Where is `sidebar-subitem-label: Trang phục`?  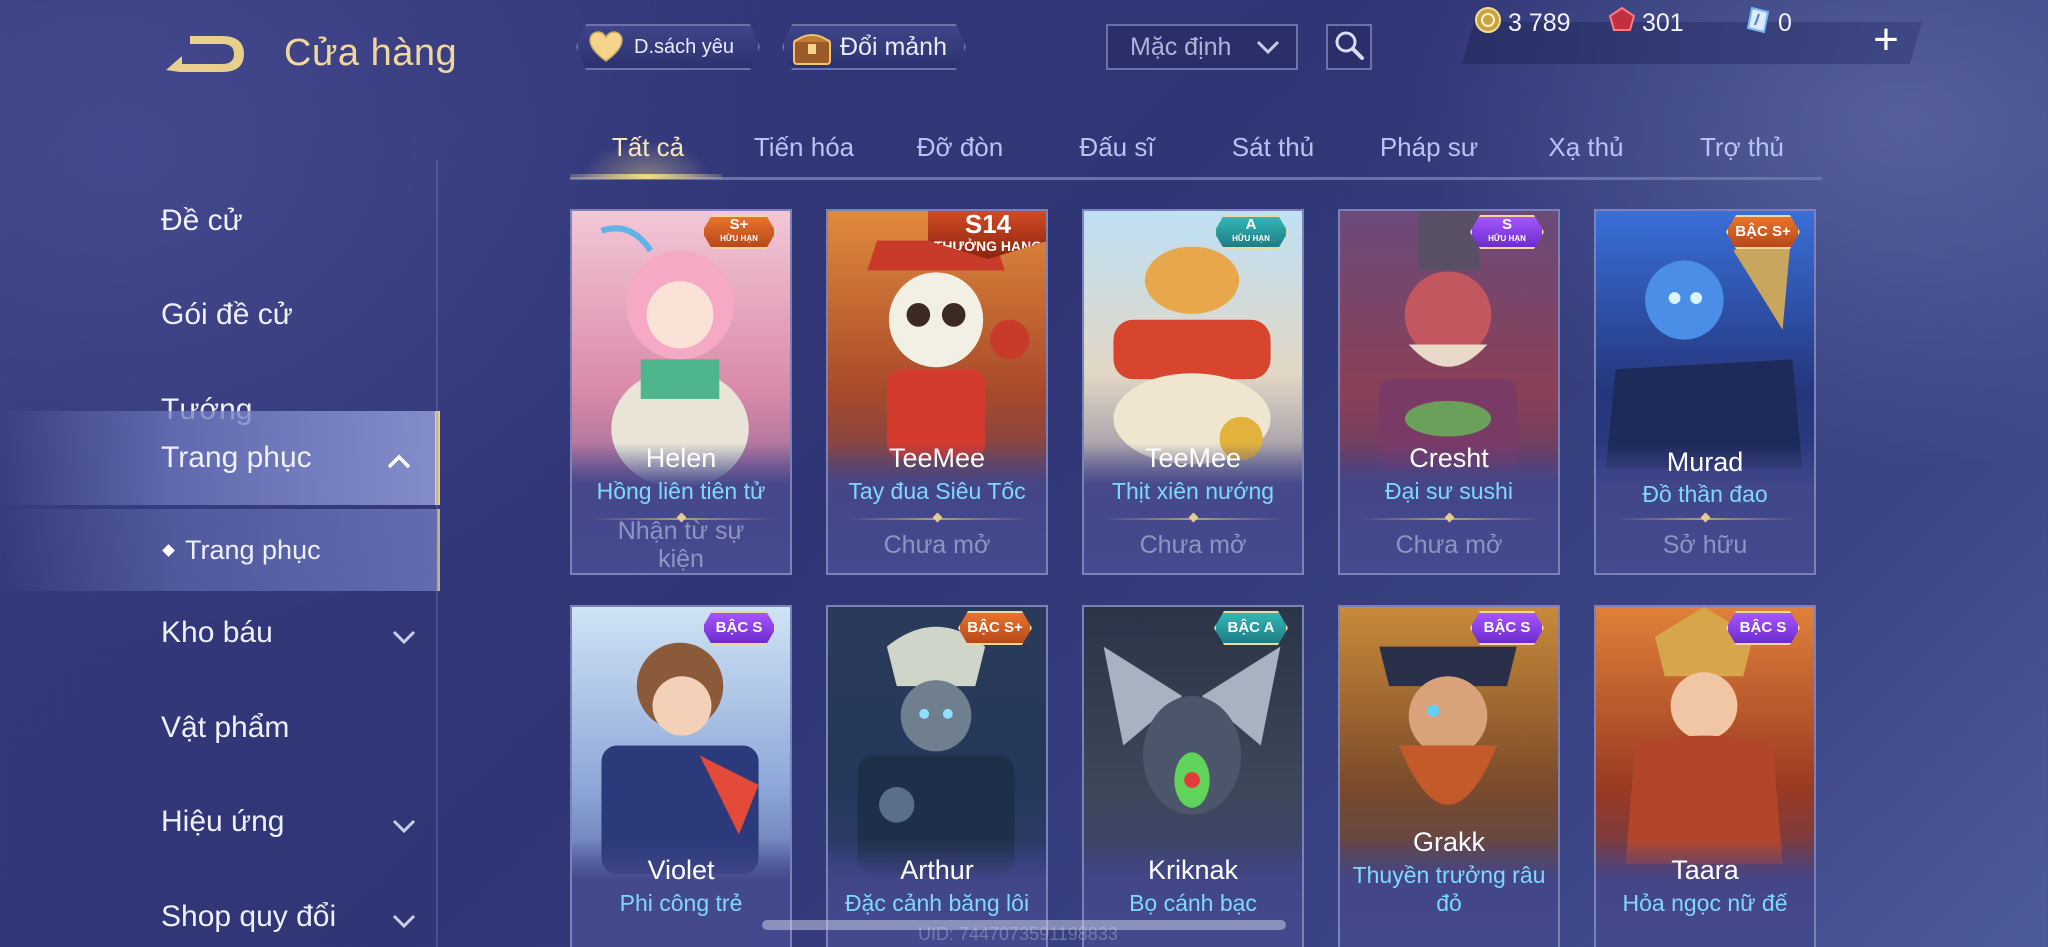 sidebar-subitem-label: Trang phục is located at coordinates (253, 549).